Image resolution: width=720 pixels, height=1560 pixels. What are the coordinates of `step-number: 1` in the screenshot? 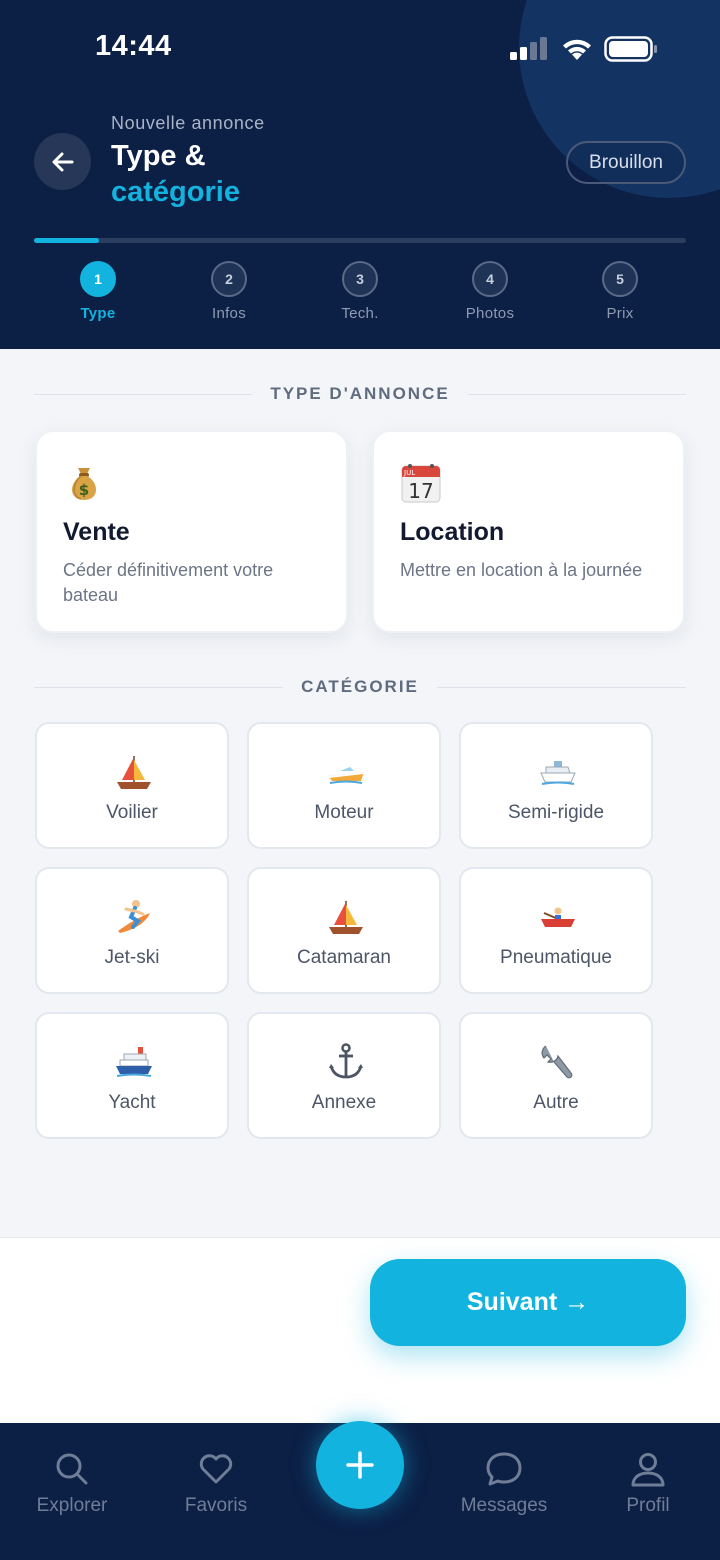 It's located at (98, 279).